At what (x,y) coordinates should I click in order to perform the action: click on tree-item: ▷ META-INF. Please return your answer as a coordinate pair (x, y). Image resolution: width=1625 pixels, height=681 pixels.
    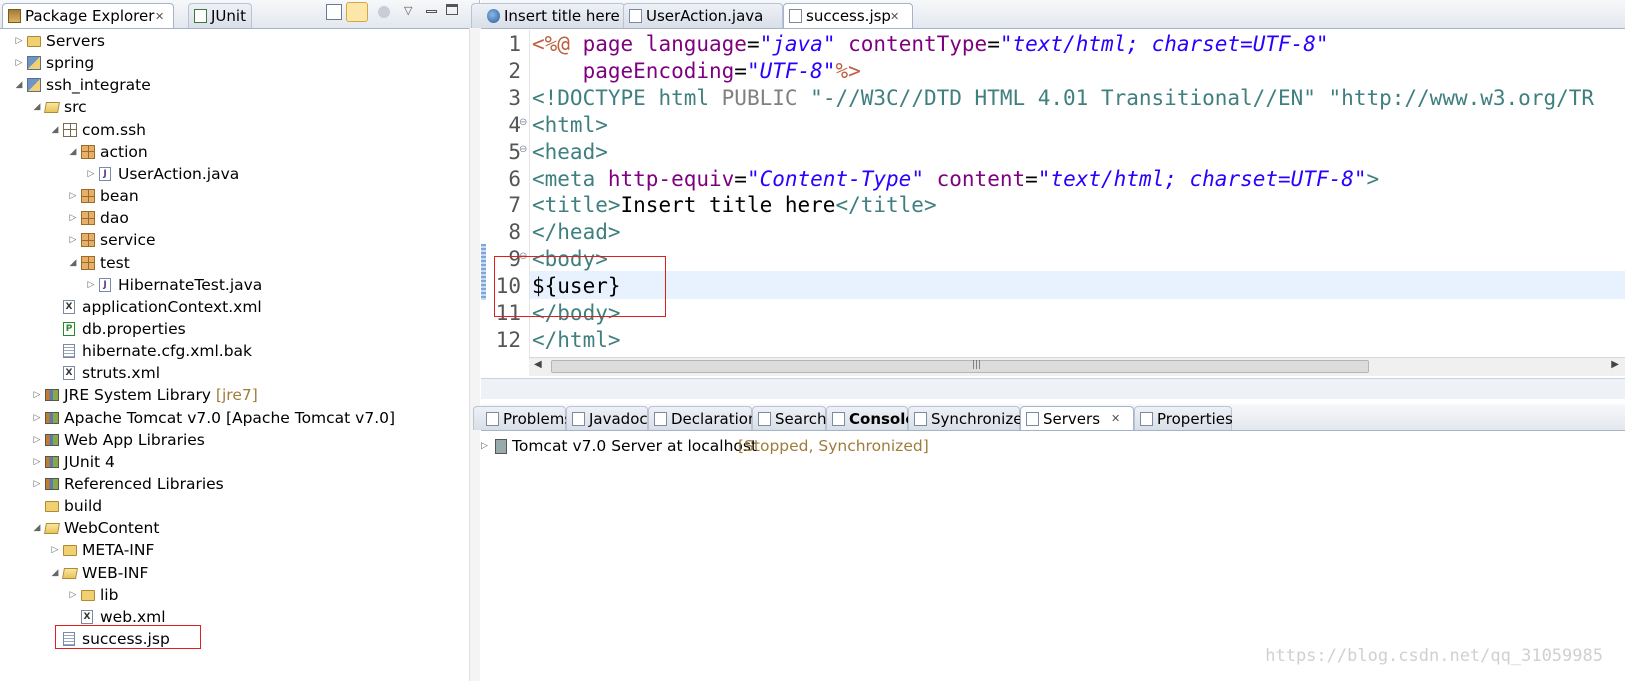
    Looking at the image, I should click on (235, 550).